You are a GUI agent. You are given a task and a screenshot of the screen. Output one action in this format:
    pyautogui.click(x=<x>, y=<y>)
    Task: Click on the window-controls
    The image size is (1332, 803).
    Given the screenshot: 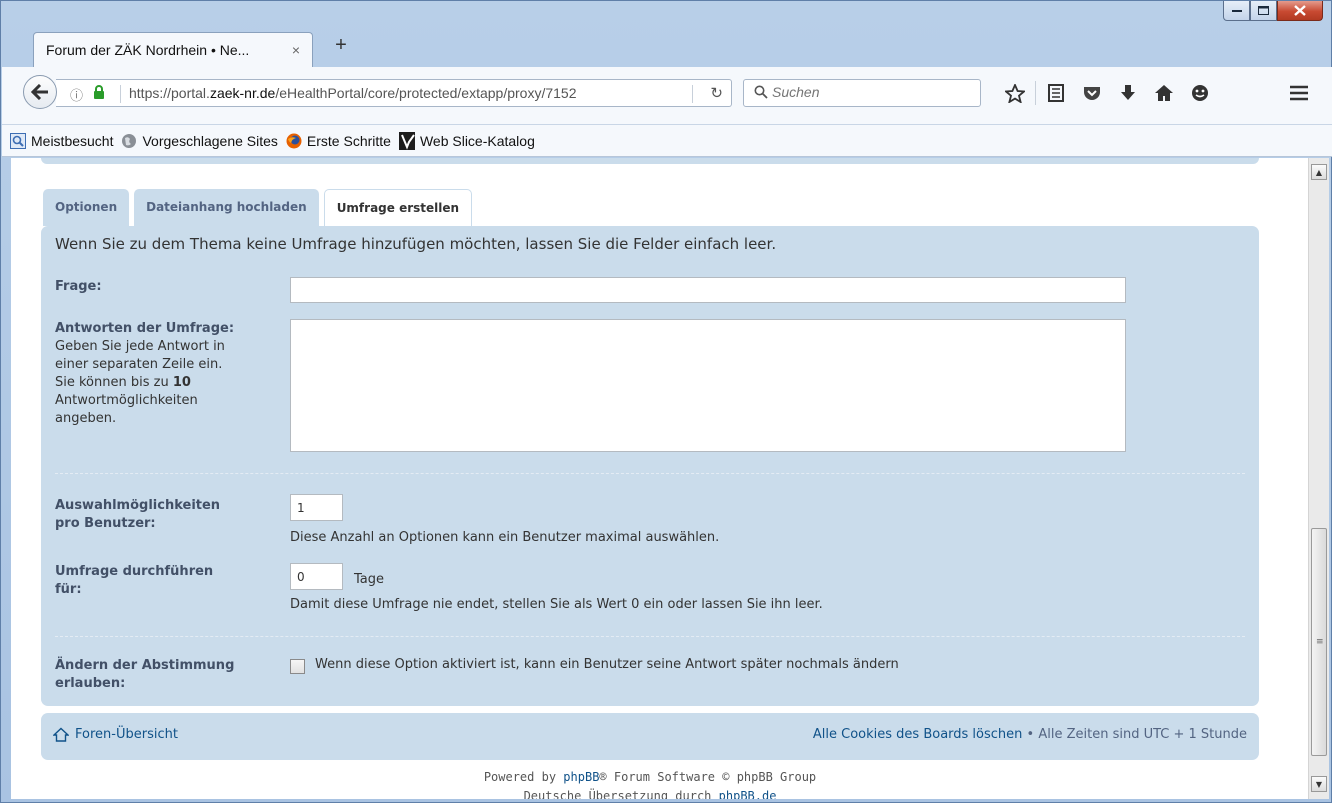 What is the action you would take?
    pyautogui.click(x=1273, y=11)
    